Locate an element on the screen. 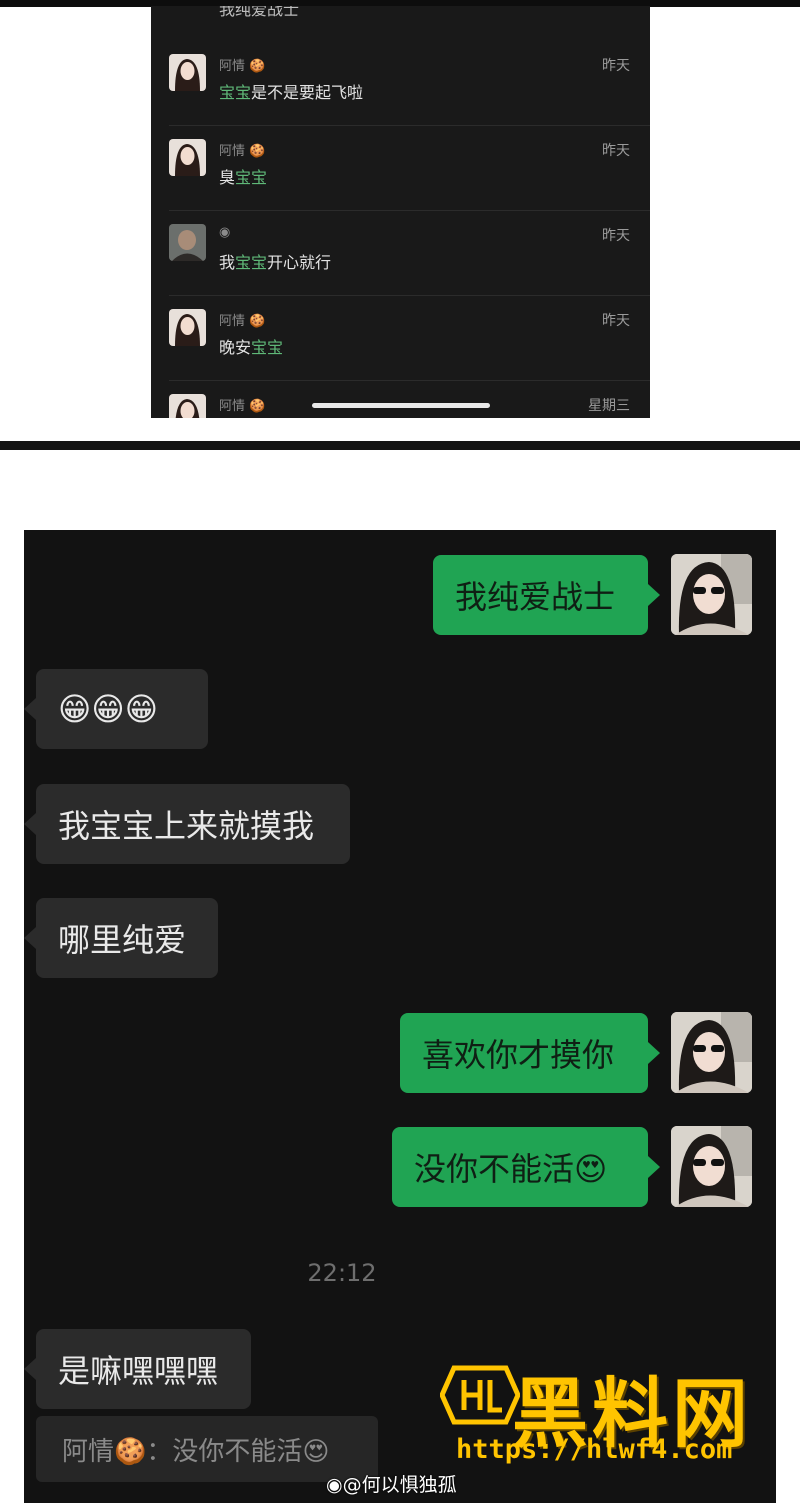  comment-text: 宝宝是不是要起飞啦 is located at coordinates (291, 92).